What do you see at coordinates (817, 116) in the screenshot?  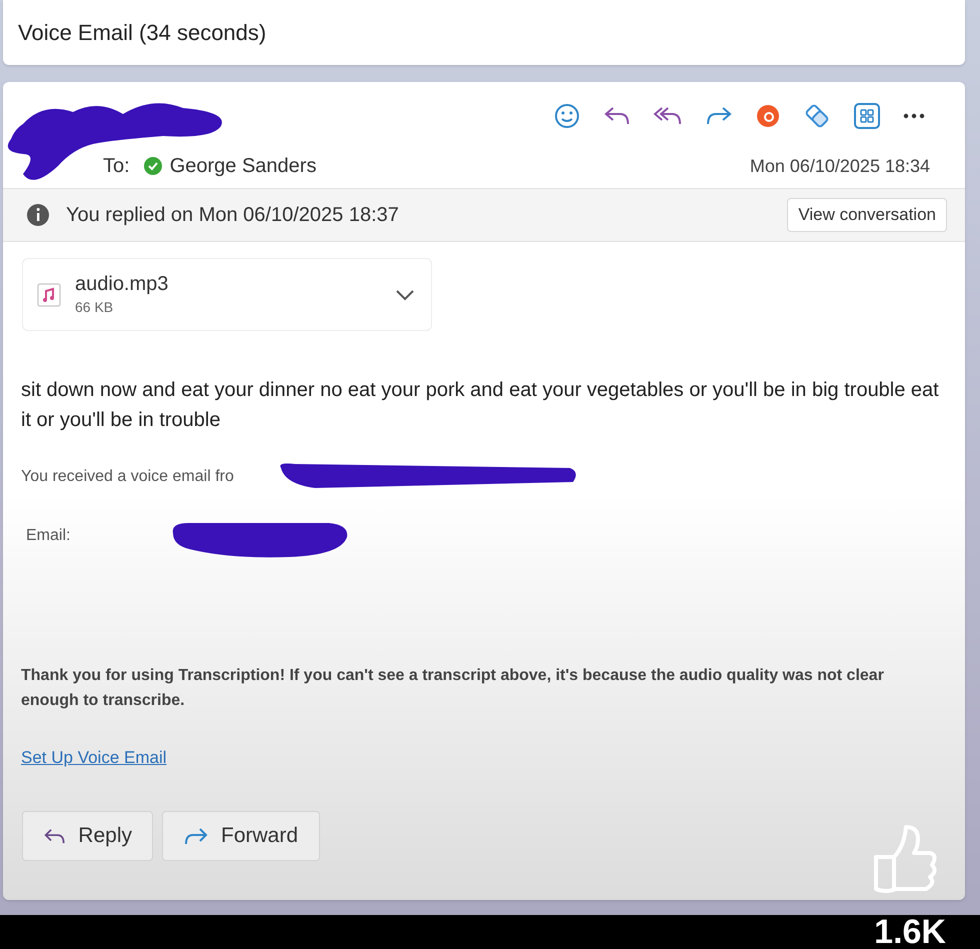 I see `diamond-app-icon` at bounding box center [817, 116].